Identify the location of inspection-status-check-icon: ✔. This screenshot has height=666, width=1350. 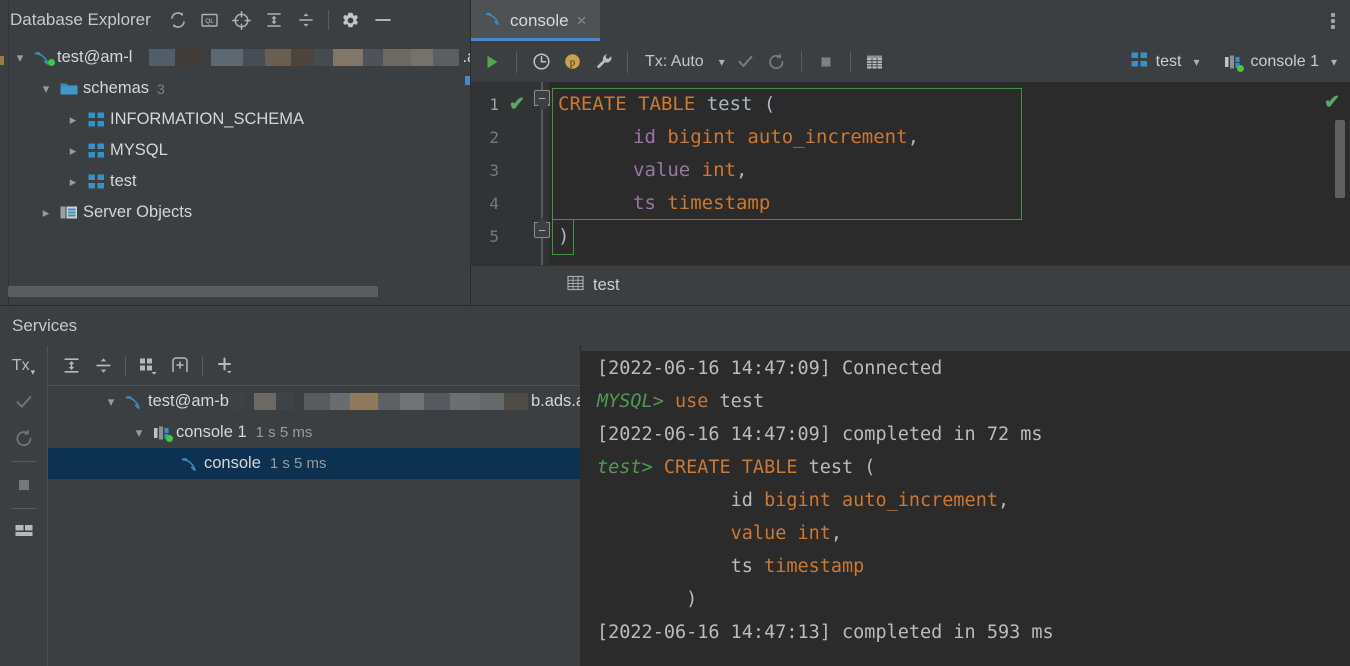
(1332, 102).